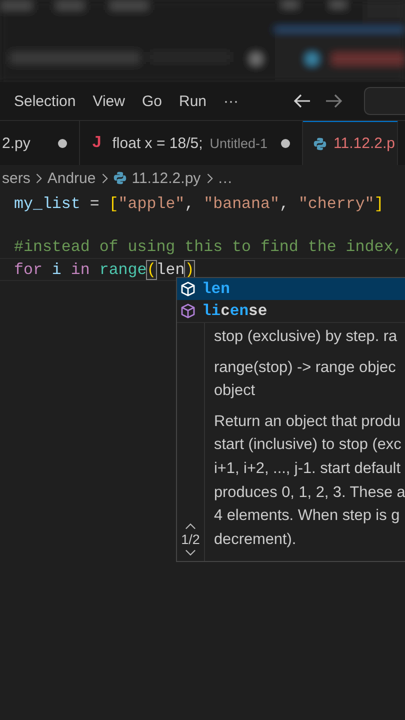  I want to click on documentation-text: stop (exclusive) by step. ra, so click(306, 337).